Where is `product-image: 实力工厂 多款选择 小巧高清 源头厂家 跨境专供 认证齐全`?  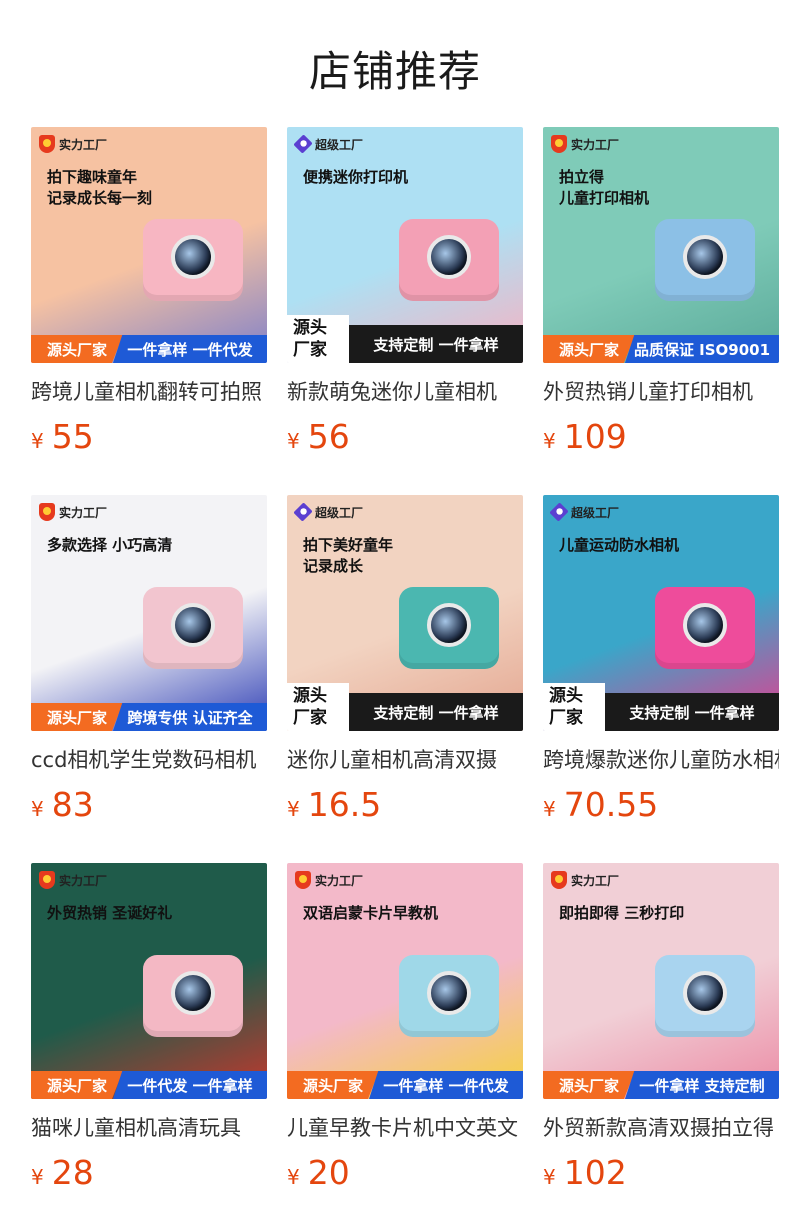 product-image: 实力工厂 多款选择 小巧高清 源头厂家 跨境专供 认证齐全 is located at coordinates (149, 613).